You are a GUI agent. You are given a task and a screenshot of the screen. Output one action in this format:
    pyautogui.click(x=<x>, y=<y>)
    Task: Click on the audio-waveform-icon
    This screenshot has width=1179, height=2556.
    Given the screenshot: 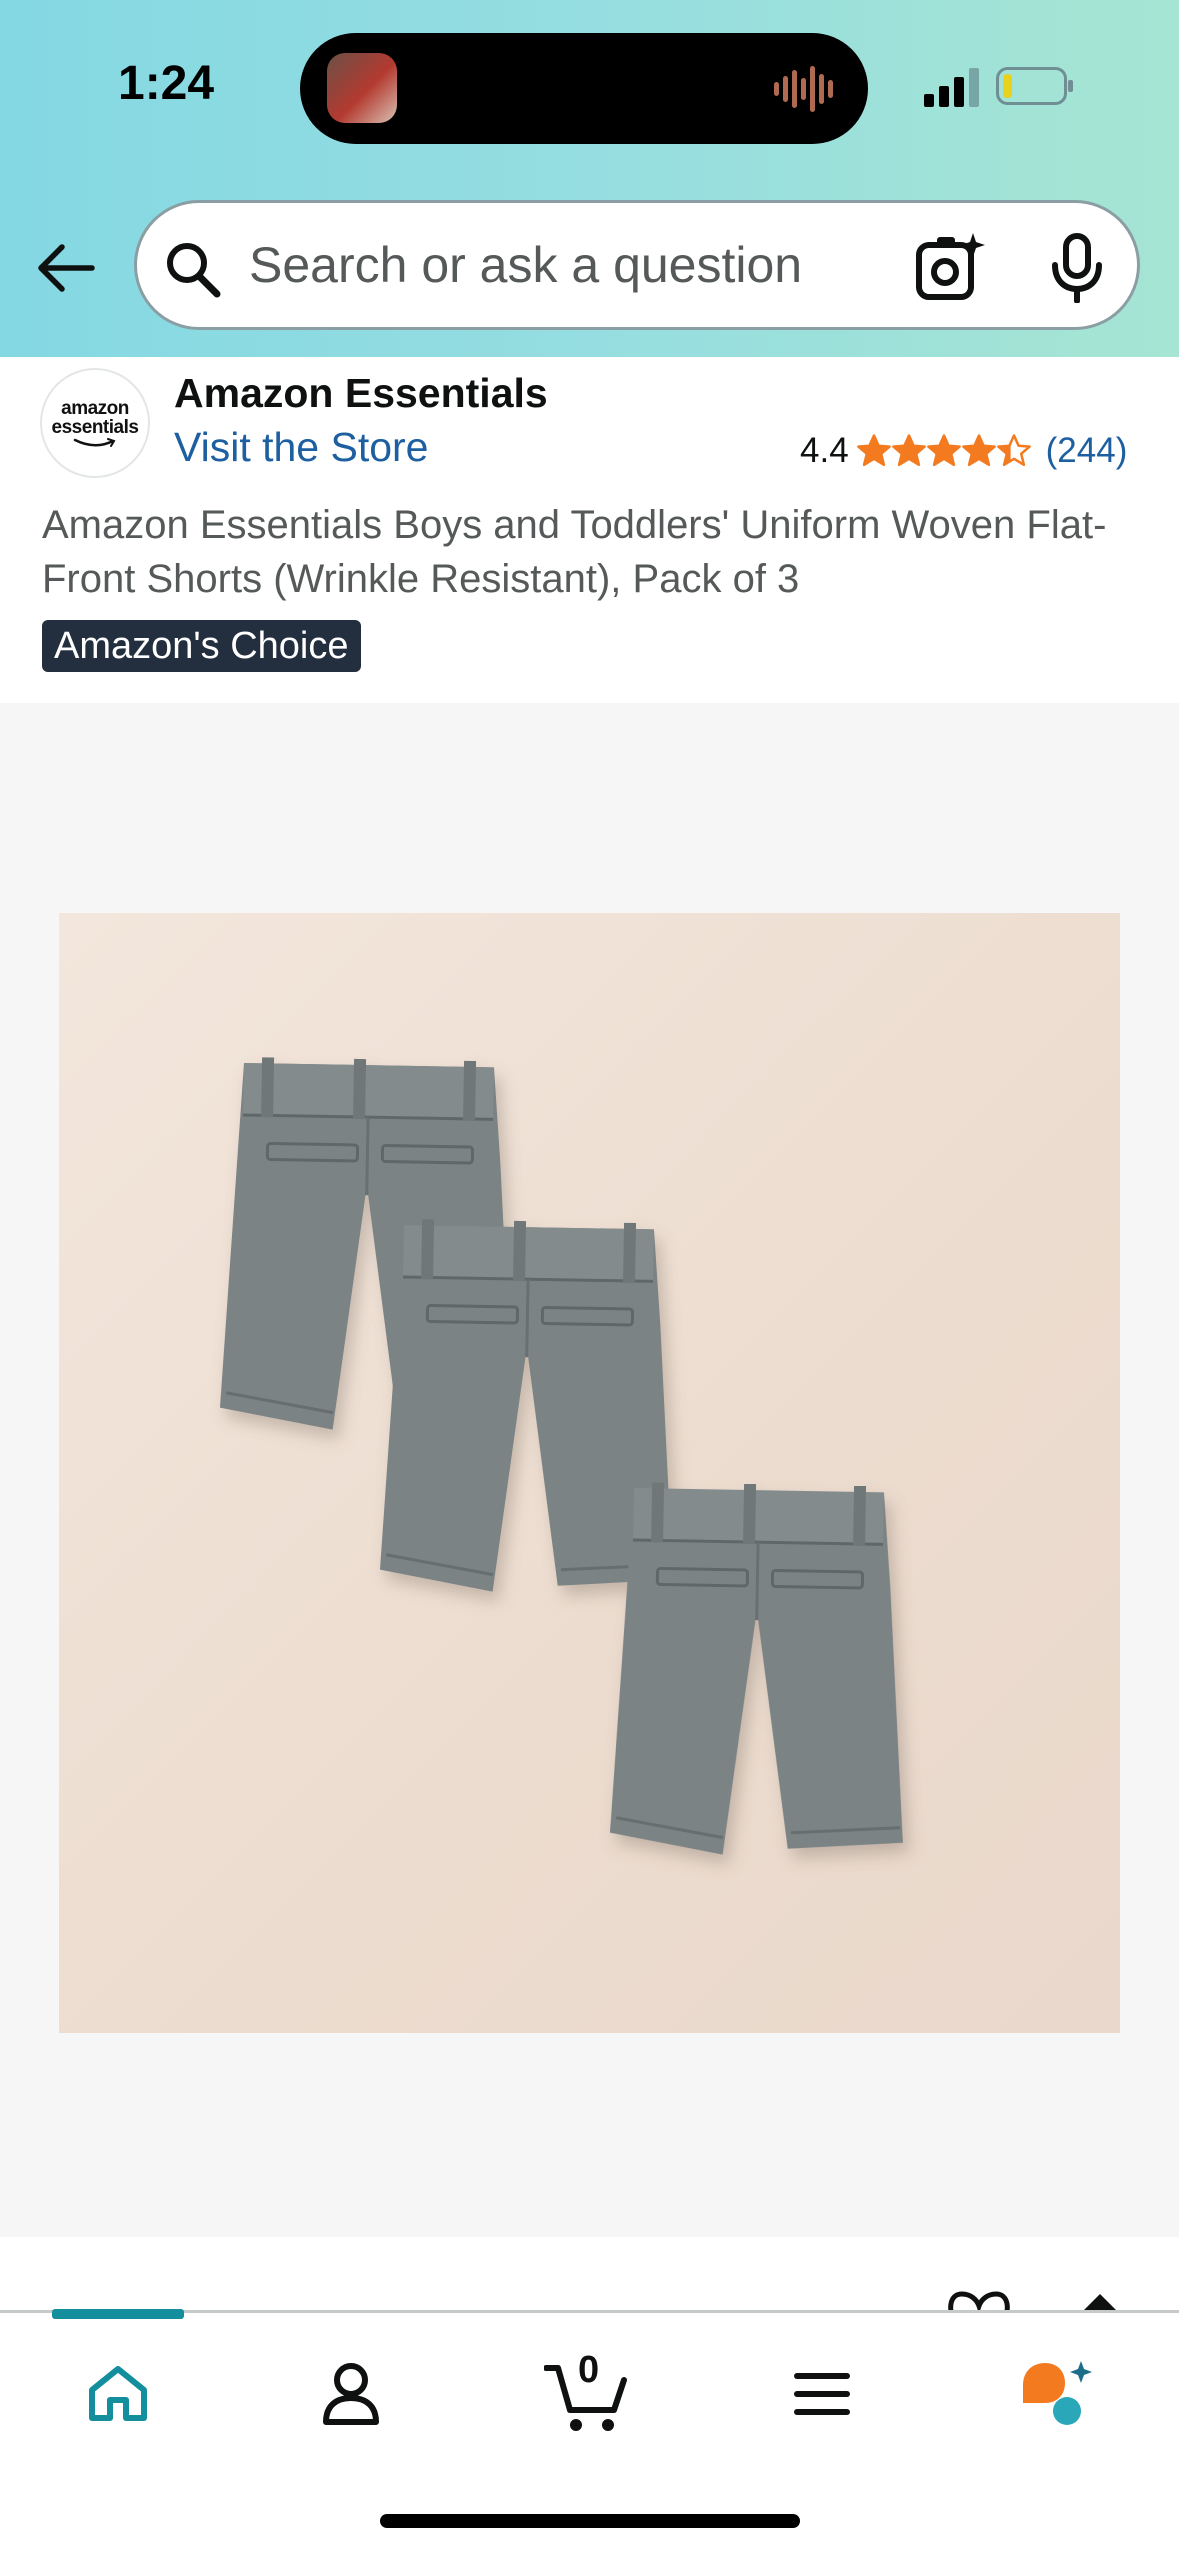 What is the action you would take?
    pyautogui.click(x=803, y=89)
    